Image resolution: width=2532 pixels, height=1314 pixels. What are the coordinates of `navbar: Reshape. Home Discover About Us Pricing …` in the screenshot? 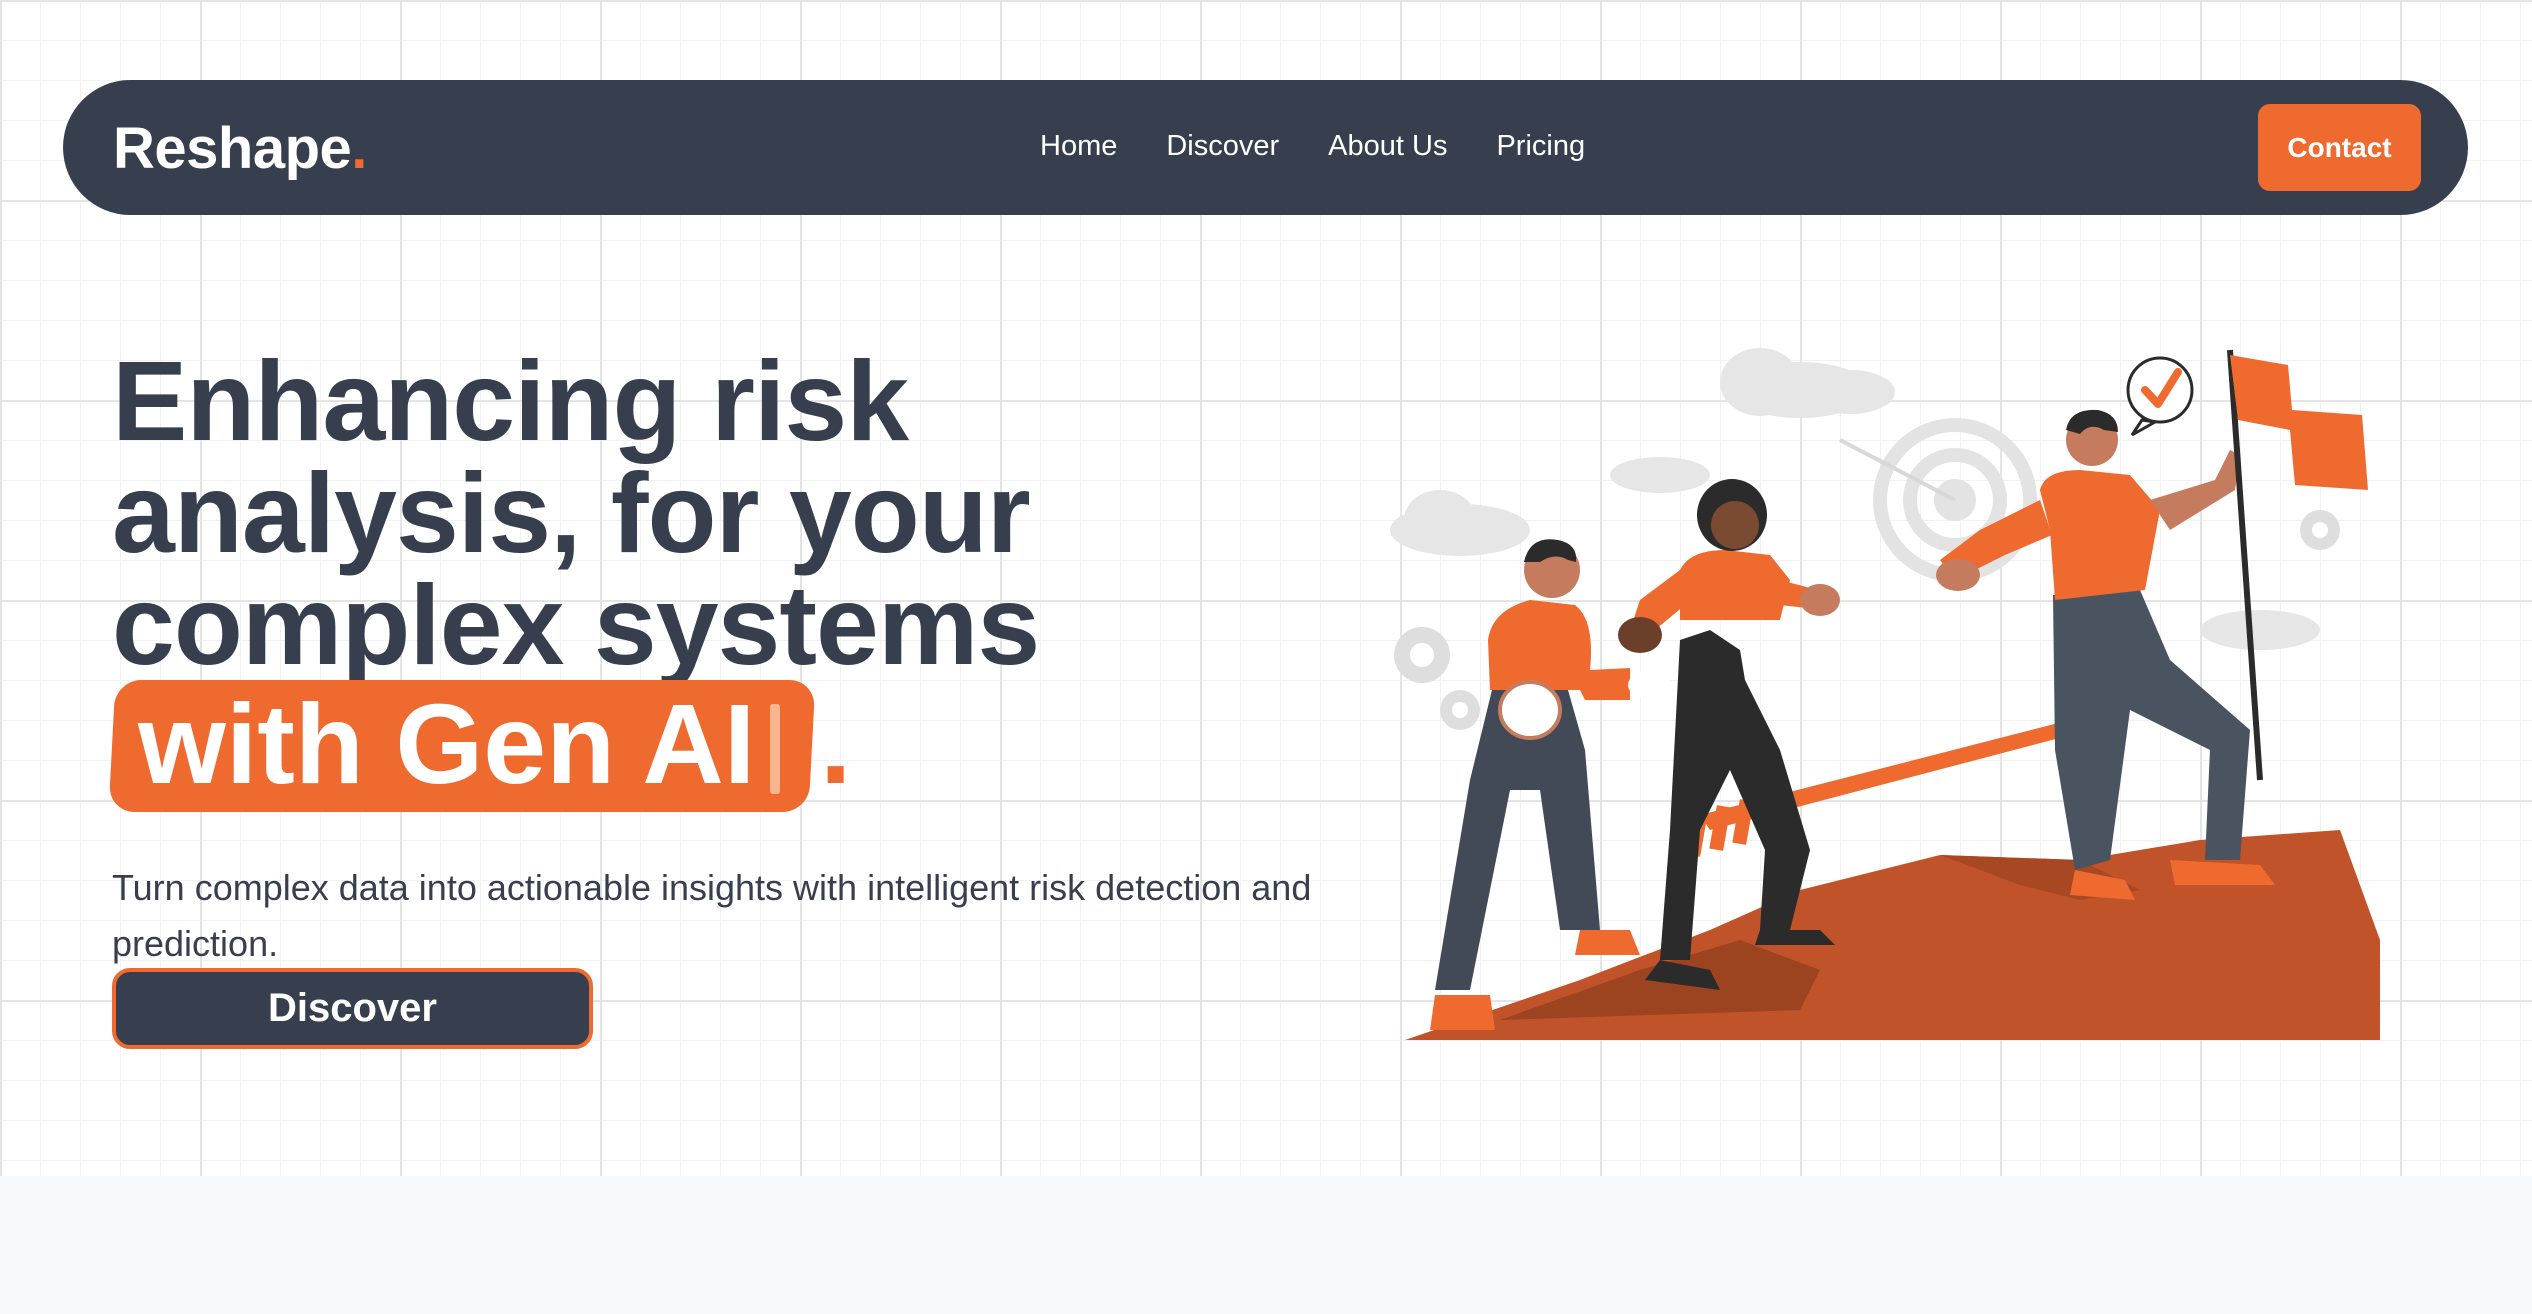 It's located at (1265, 147).